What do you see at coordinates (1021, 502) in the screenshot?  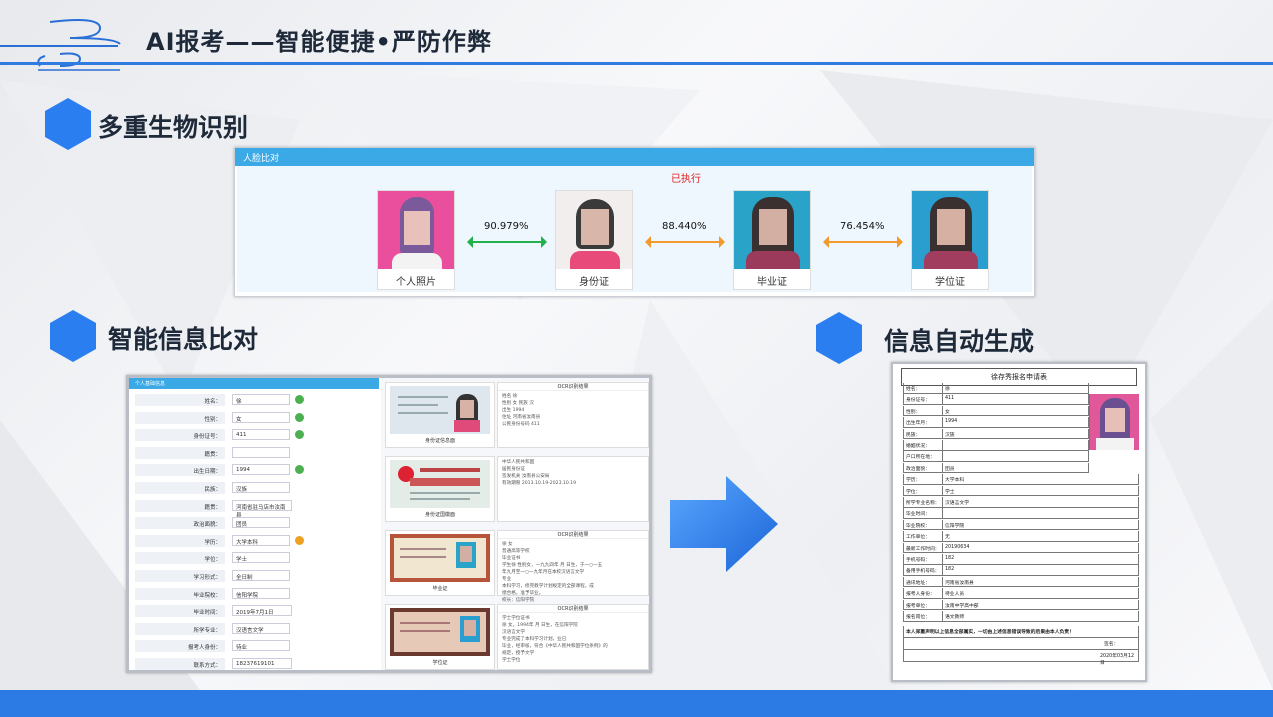 I see `table-row: 所学专业名称： 汉语言文学` at bounding box center [1021, 502].